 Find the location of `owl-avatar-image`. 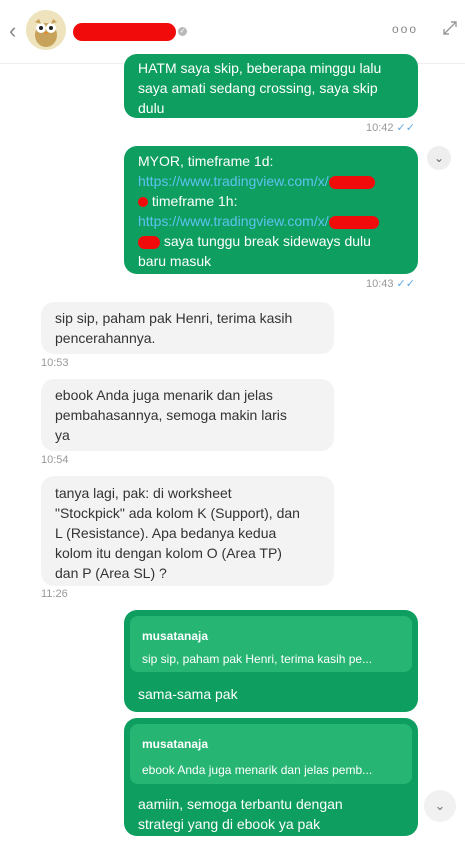

owl-avatar-image is located at coordinates (46, 30).